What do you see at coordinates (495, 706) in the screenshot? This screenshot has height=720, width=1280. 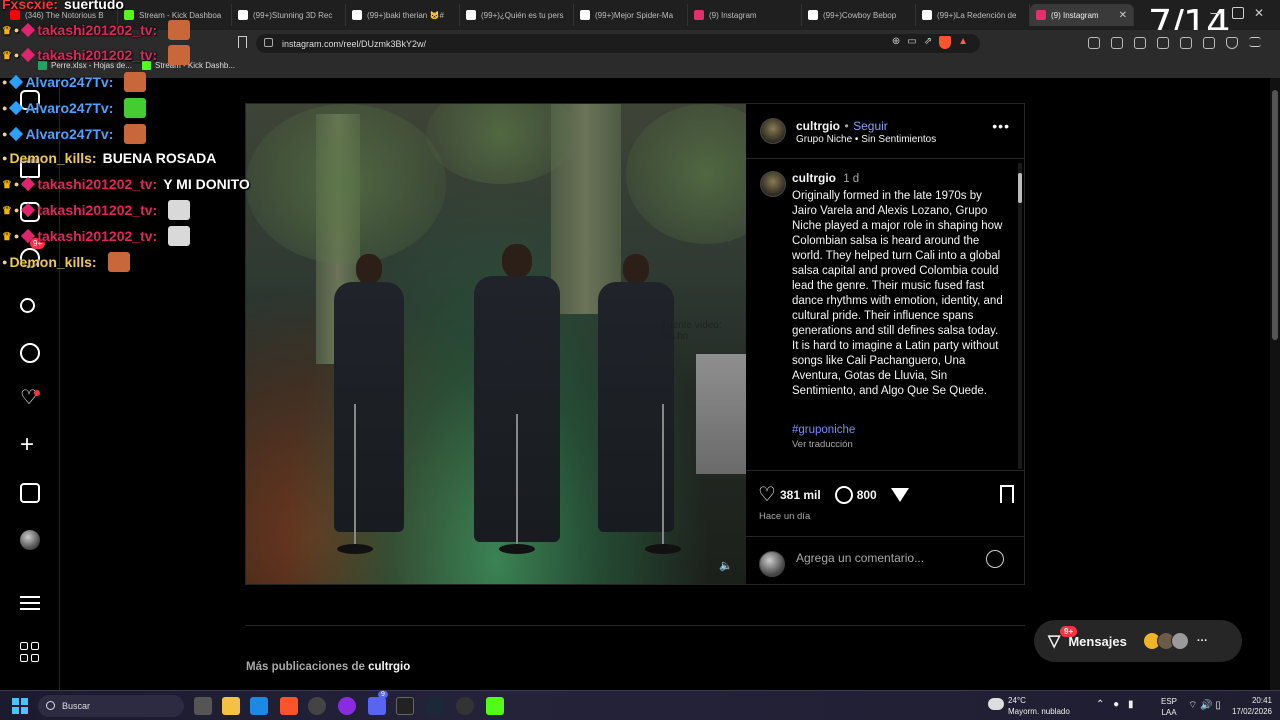 I see `kick-app-icon` at bounding box center [495, 706].